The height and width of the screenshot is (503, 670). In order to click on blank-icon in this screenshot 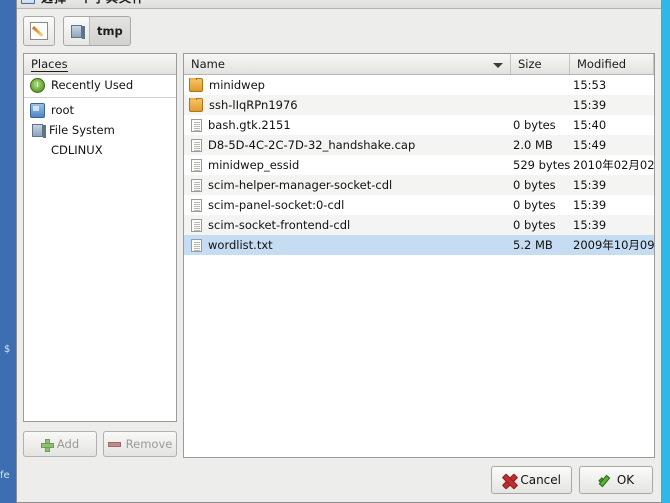, I will do `click(37, 150)`.